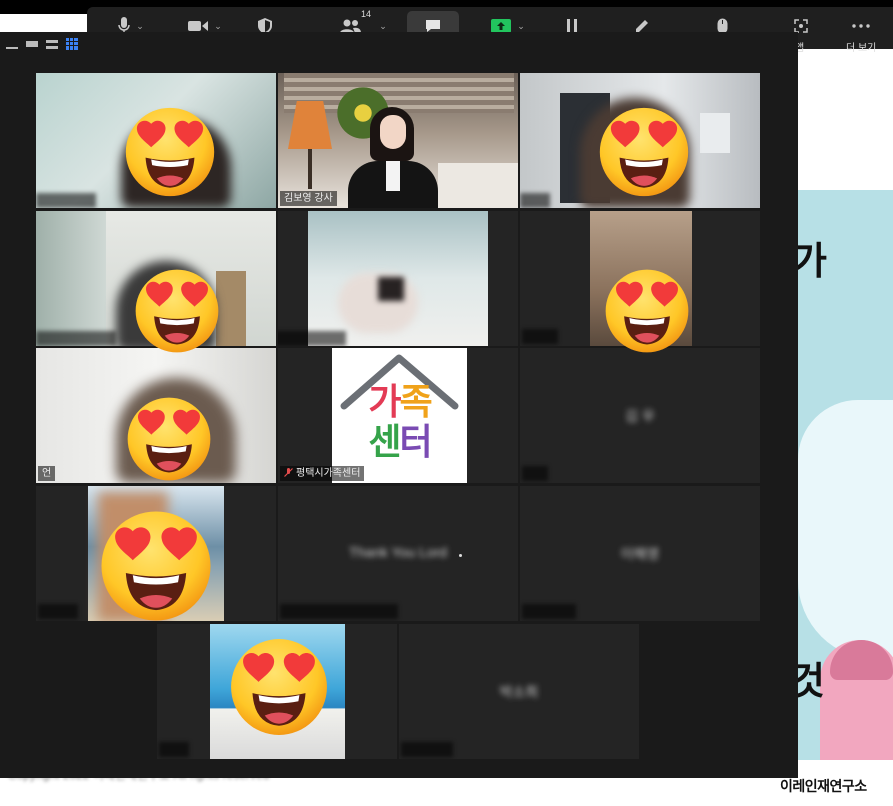 The width and height of the screenshot is (893, 806). Describe the element at coordinates (845, 530) in the screenshot. I see `slide-cloud-shape` at that location.